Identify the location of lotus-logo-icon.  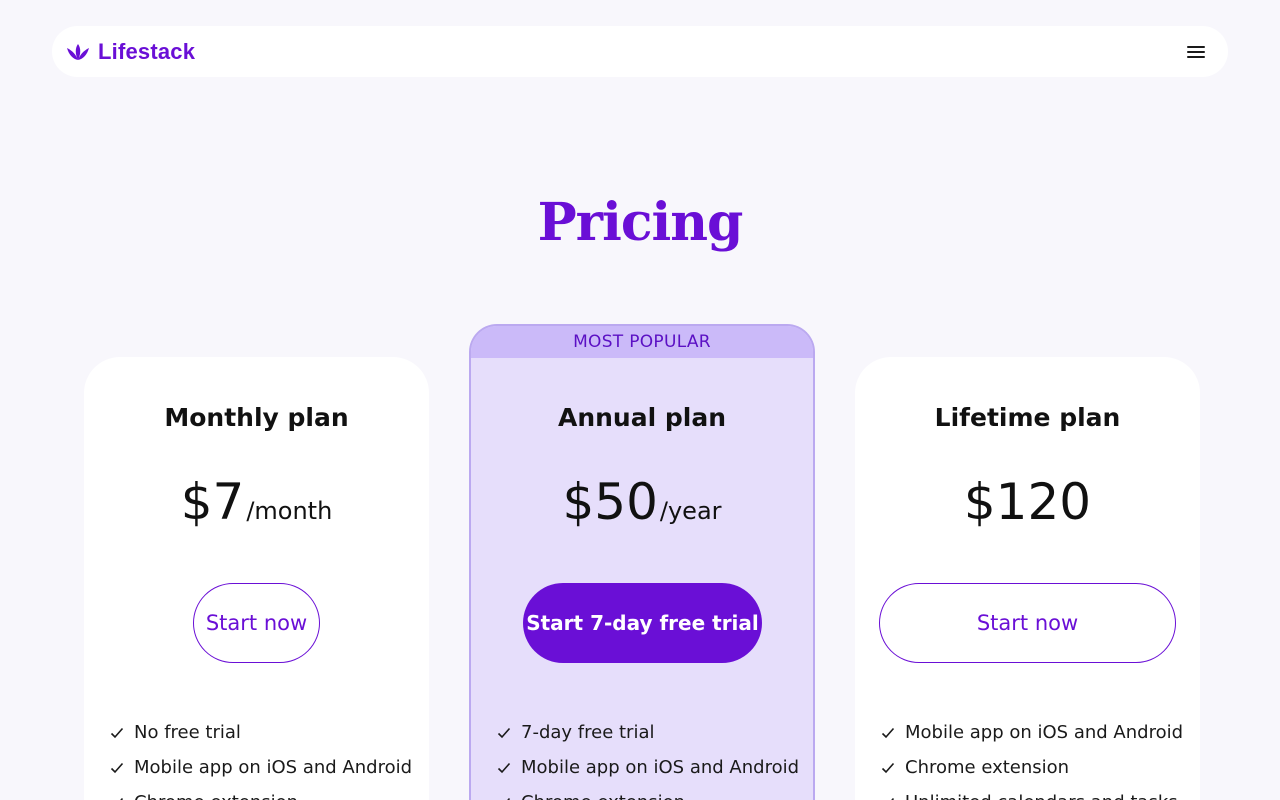
(78, 52).